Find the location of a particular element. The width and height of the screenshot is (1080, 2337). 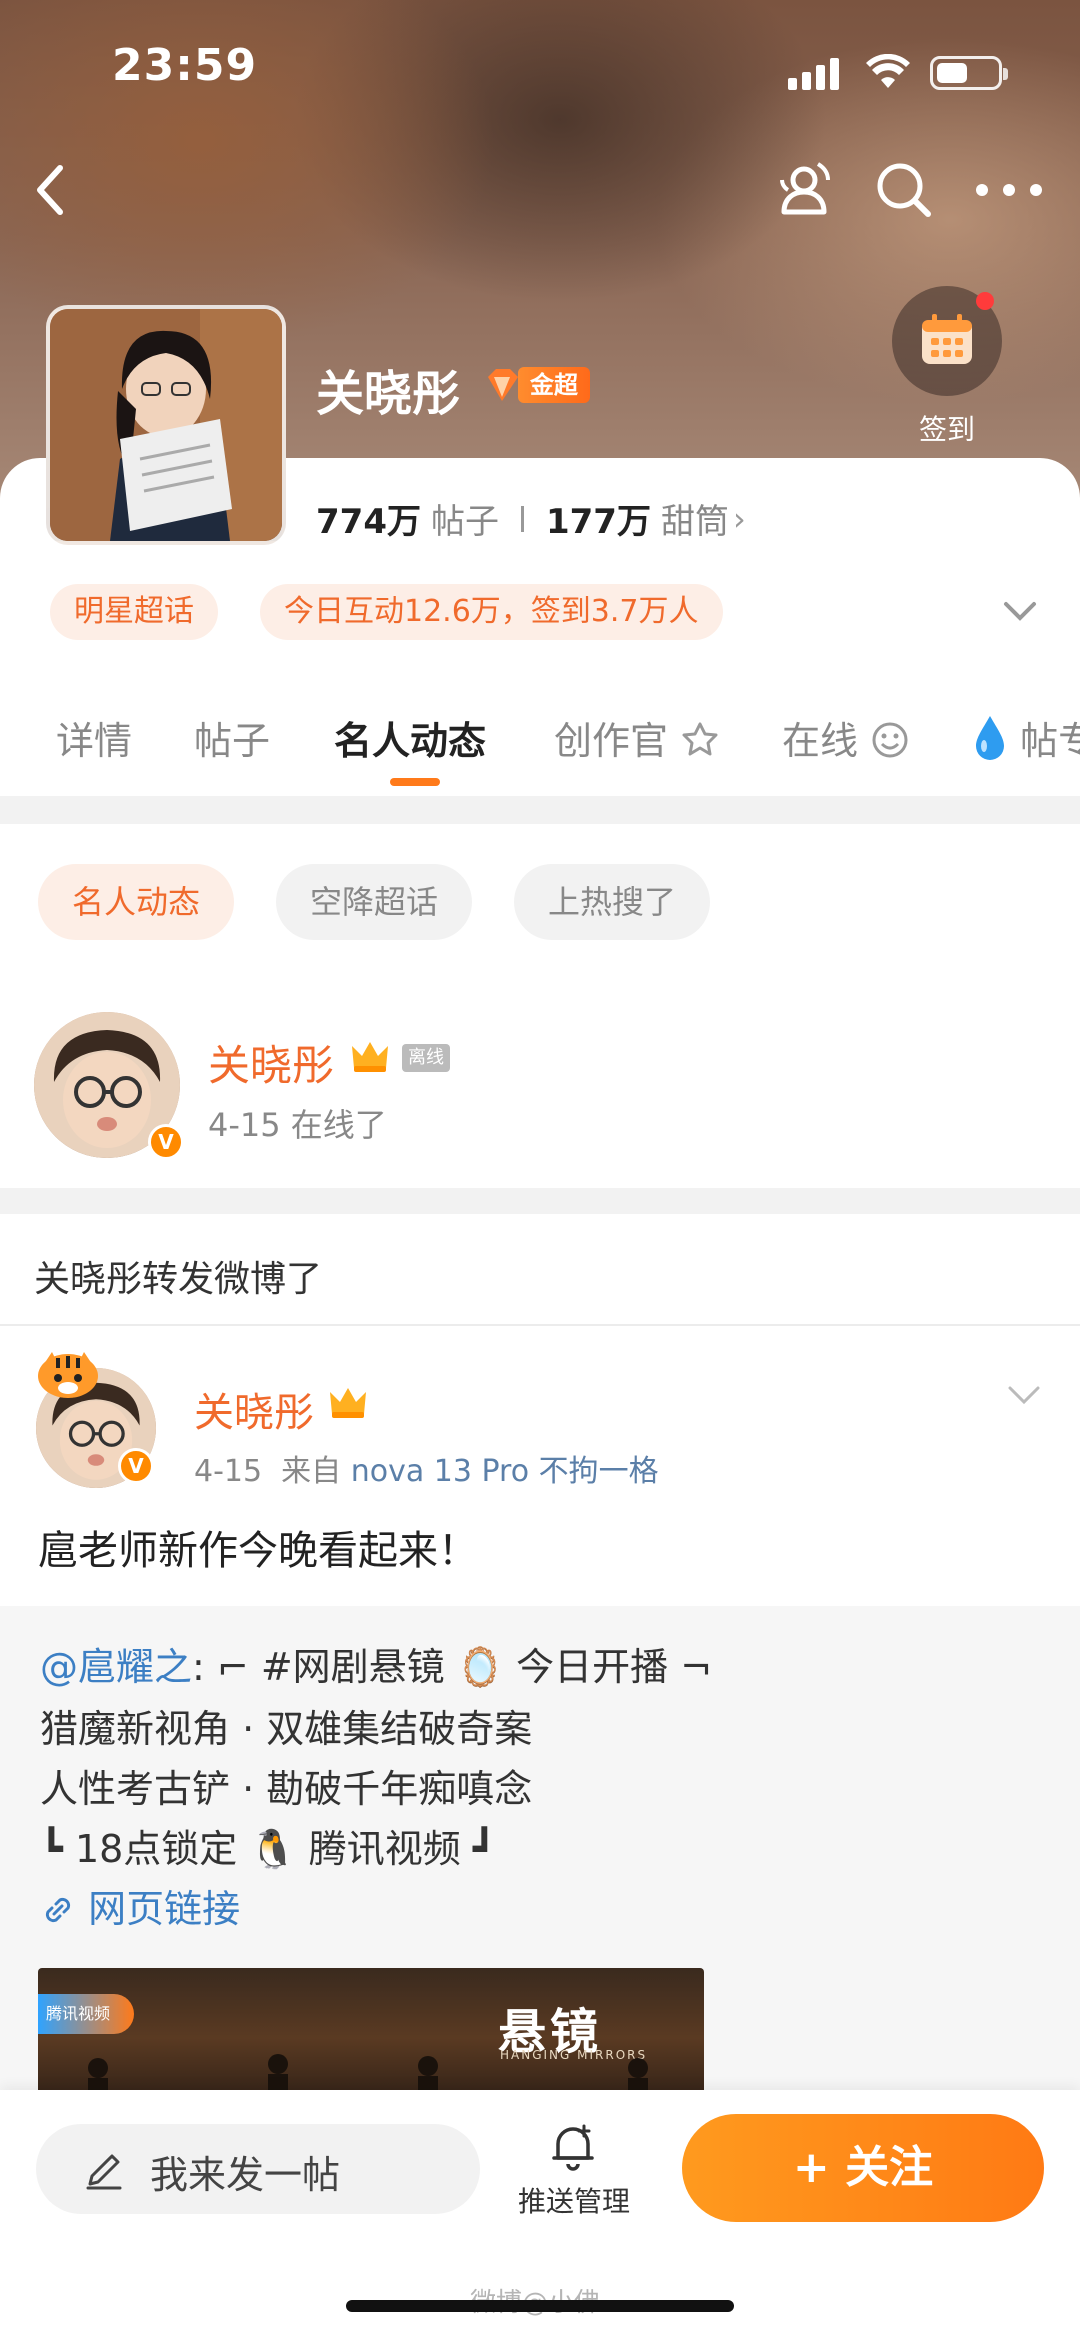

tab-creator: 创作官 is located at coordinates (637, 737).